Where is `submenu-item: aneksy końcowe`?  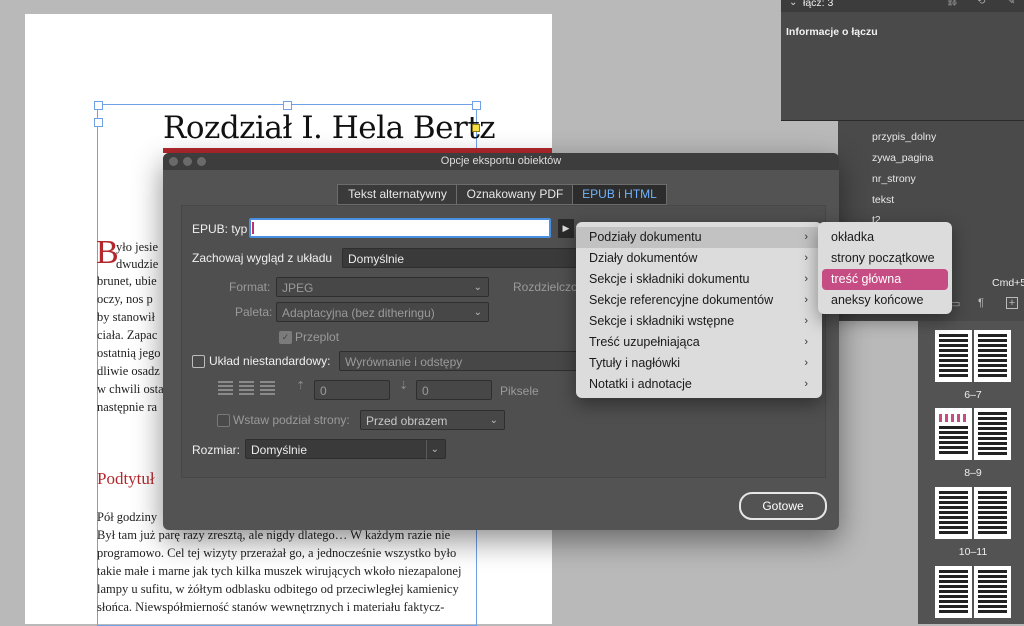
submenu-item: aneksy końcowe is located at coordinates (885, 300).